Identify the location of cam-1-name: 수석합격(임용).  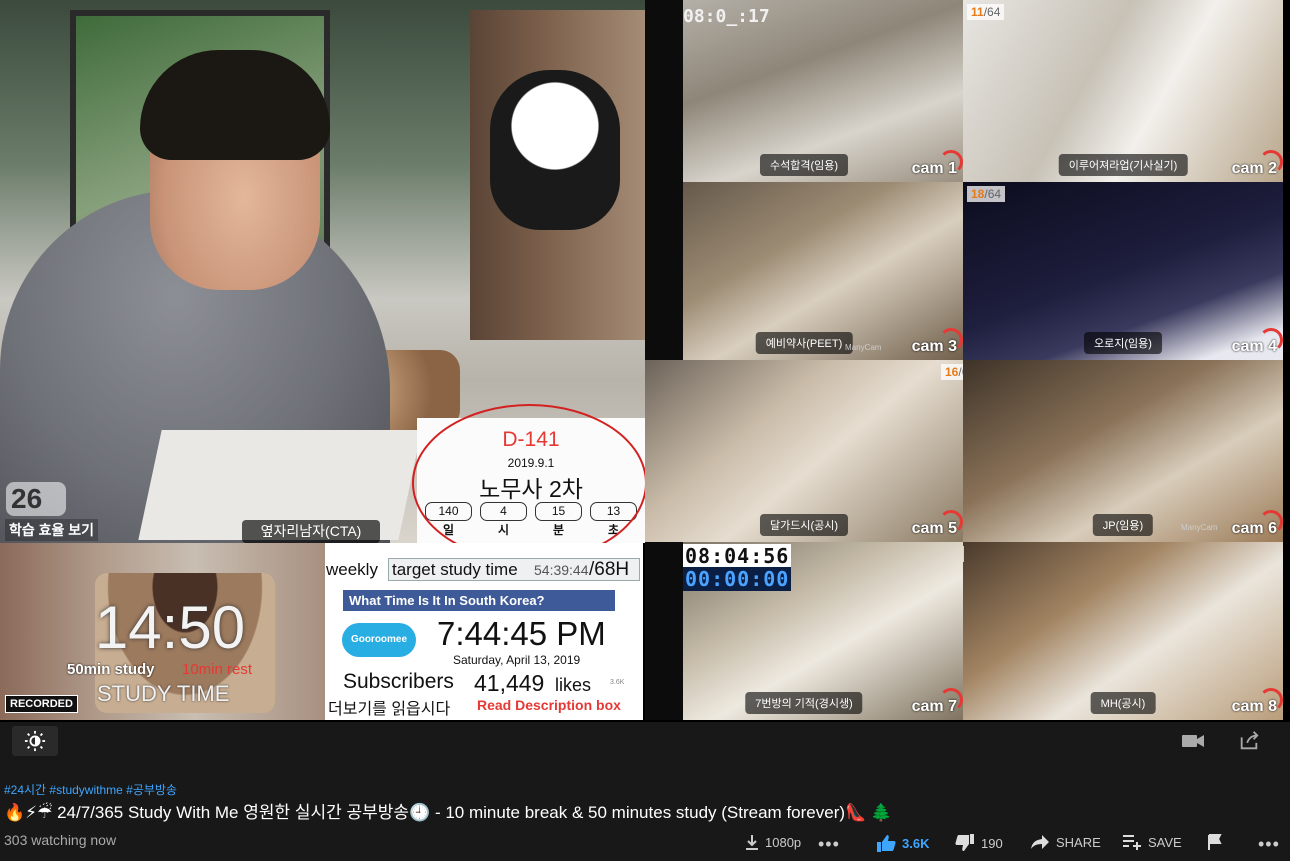
(804, 165).